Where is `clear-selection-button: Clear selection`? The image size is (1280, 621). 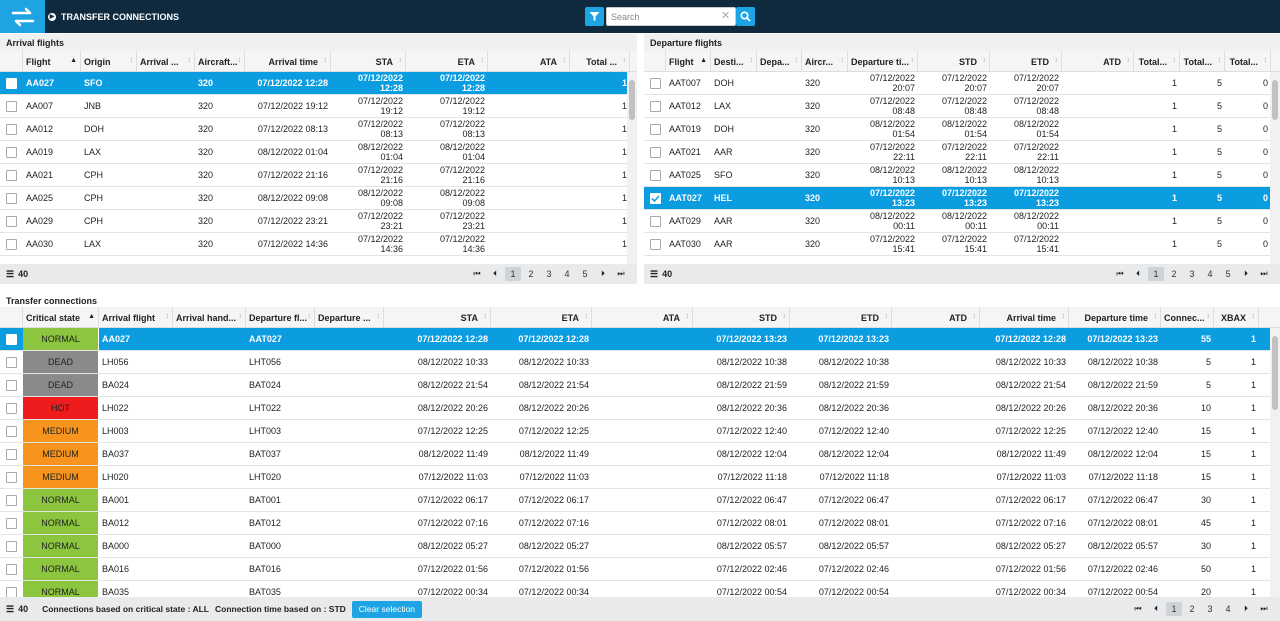 clear-selection-button: Clear selection is located at coordinates (387, 609).